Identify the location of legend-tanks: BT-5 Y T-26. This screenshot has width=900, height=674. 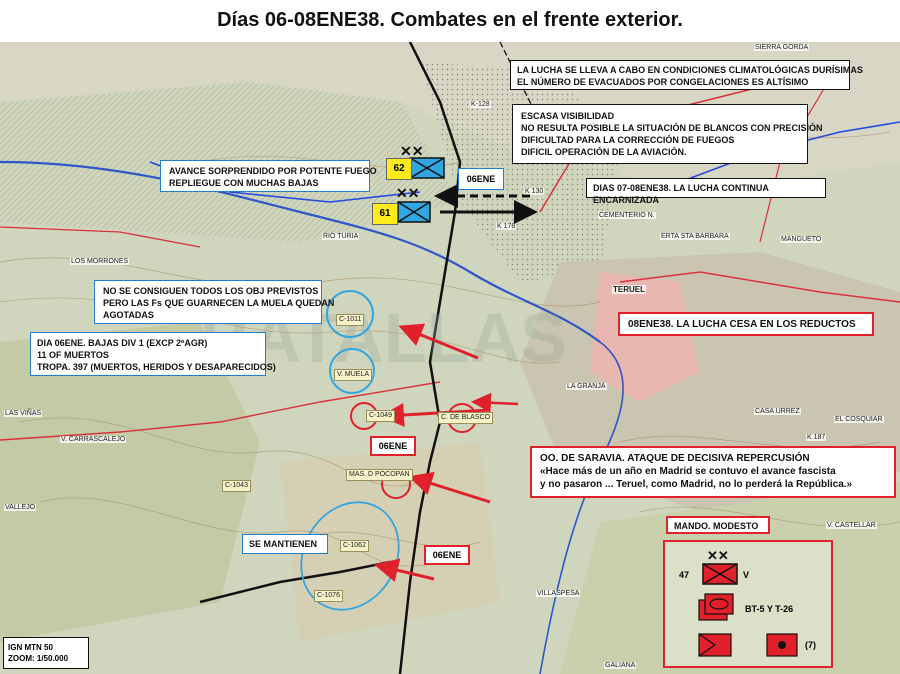
(769, 609).